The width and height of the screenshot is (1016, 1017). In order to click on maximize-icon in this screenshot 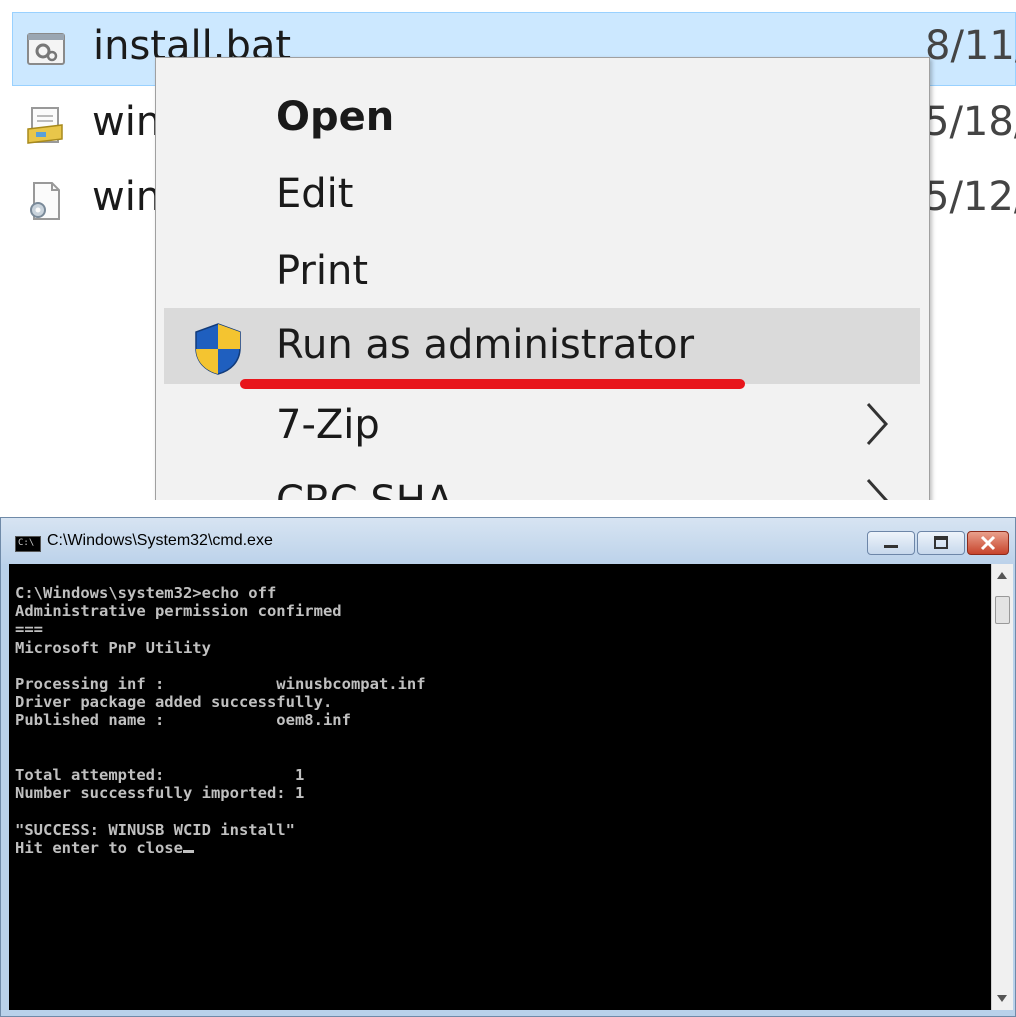, I will do `click(941, 542)`.